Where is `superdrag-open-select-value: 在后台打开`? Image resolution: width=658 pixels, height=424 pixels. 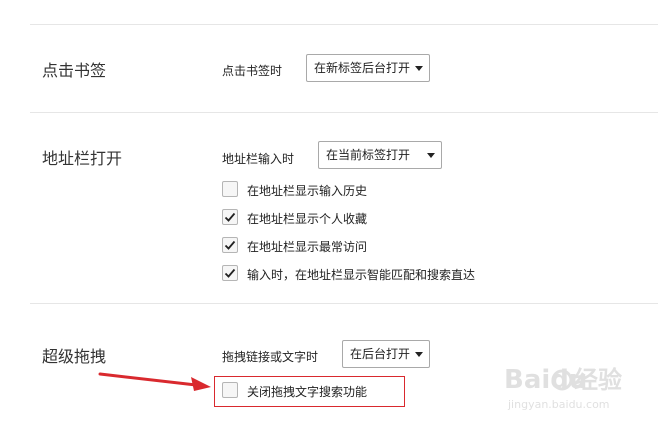
superdrag-open-select-value: 在后台打开 is located at coordinates (380, 354).